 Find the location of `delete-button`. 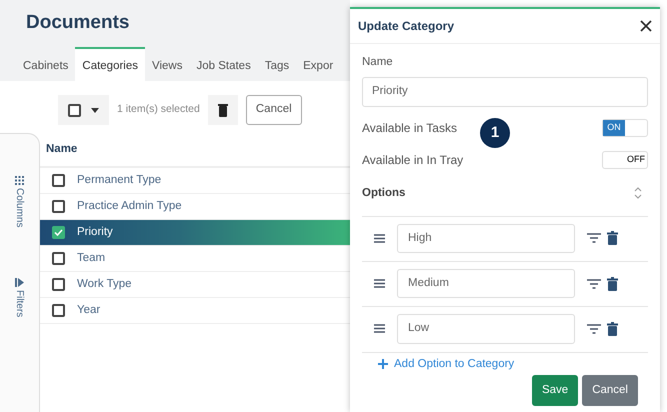

delete-button is located at coordinates (223, 110).